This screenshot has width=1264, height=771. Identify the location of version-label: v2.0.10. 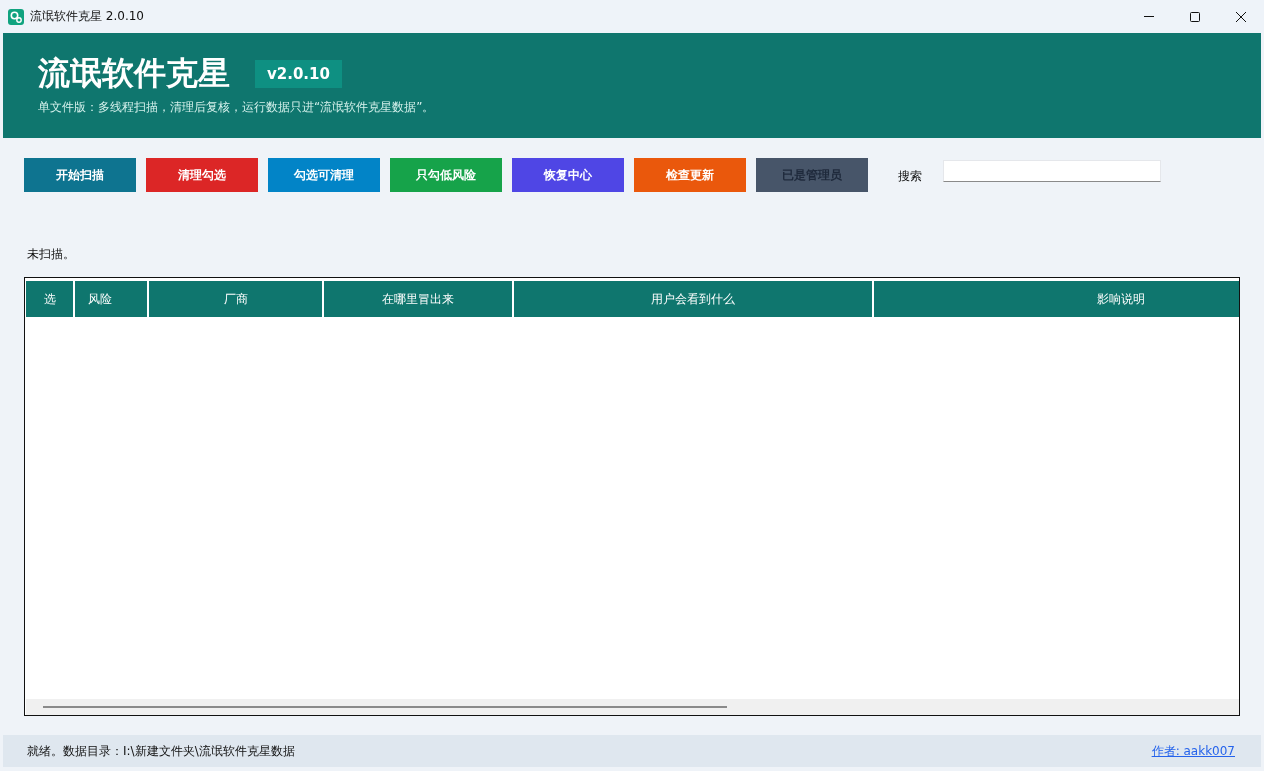
(298, 74).